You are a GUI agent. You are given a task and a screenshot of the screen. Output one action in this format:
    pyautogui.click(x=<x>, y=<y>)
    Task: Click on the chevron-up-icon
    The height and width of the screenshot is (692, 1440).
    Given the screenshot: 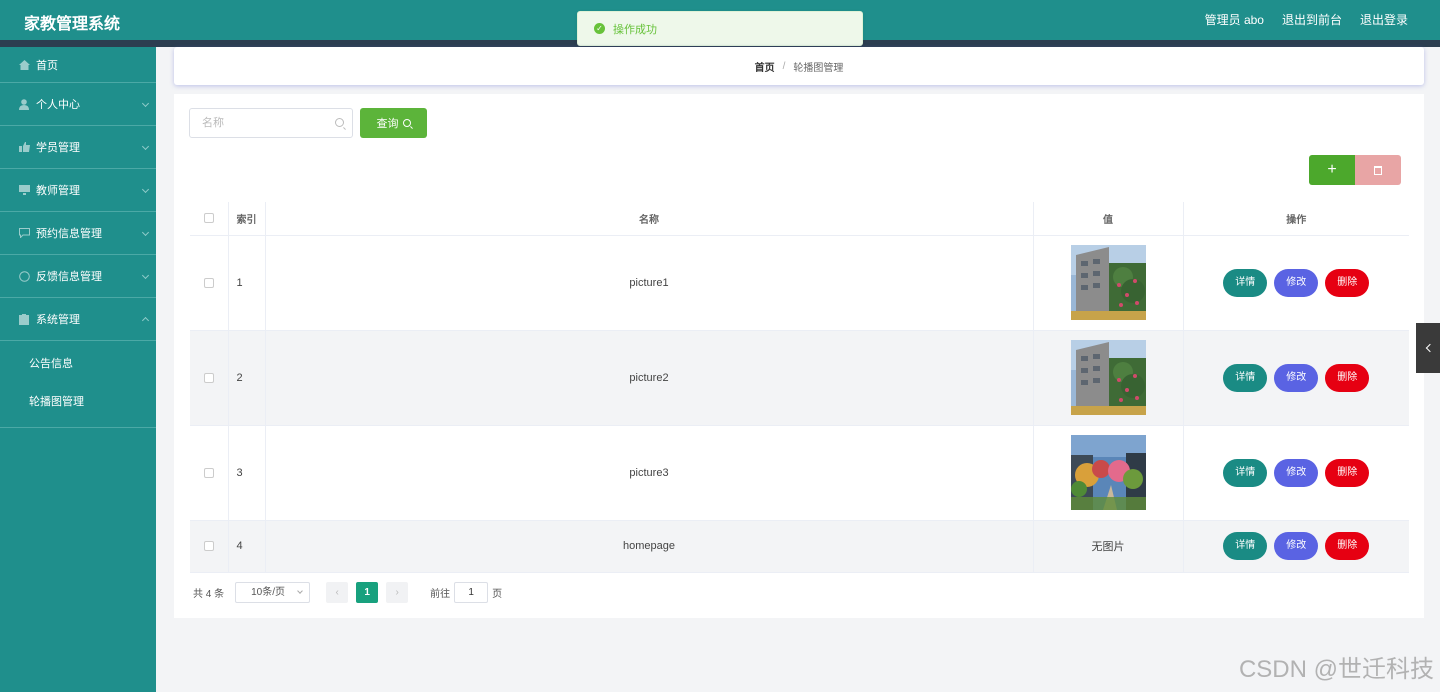 What is the action you would take?
    pyautogui.click(x=145, y=320)
    